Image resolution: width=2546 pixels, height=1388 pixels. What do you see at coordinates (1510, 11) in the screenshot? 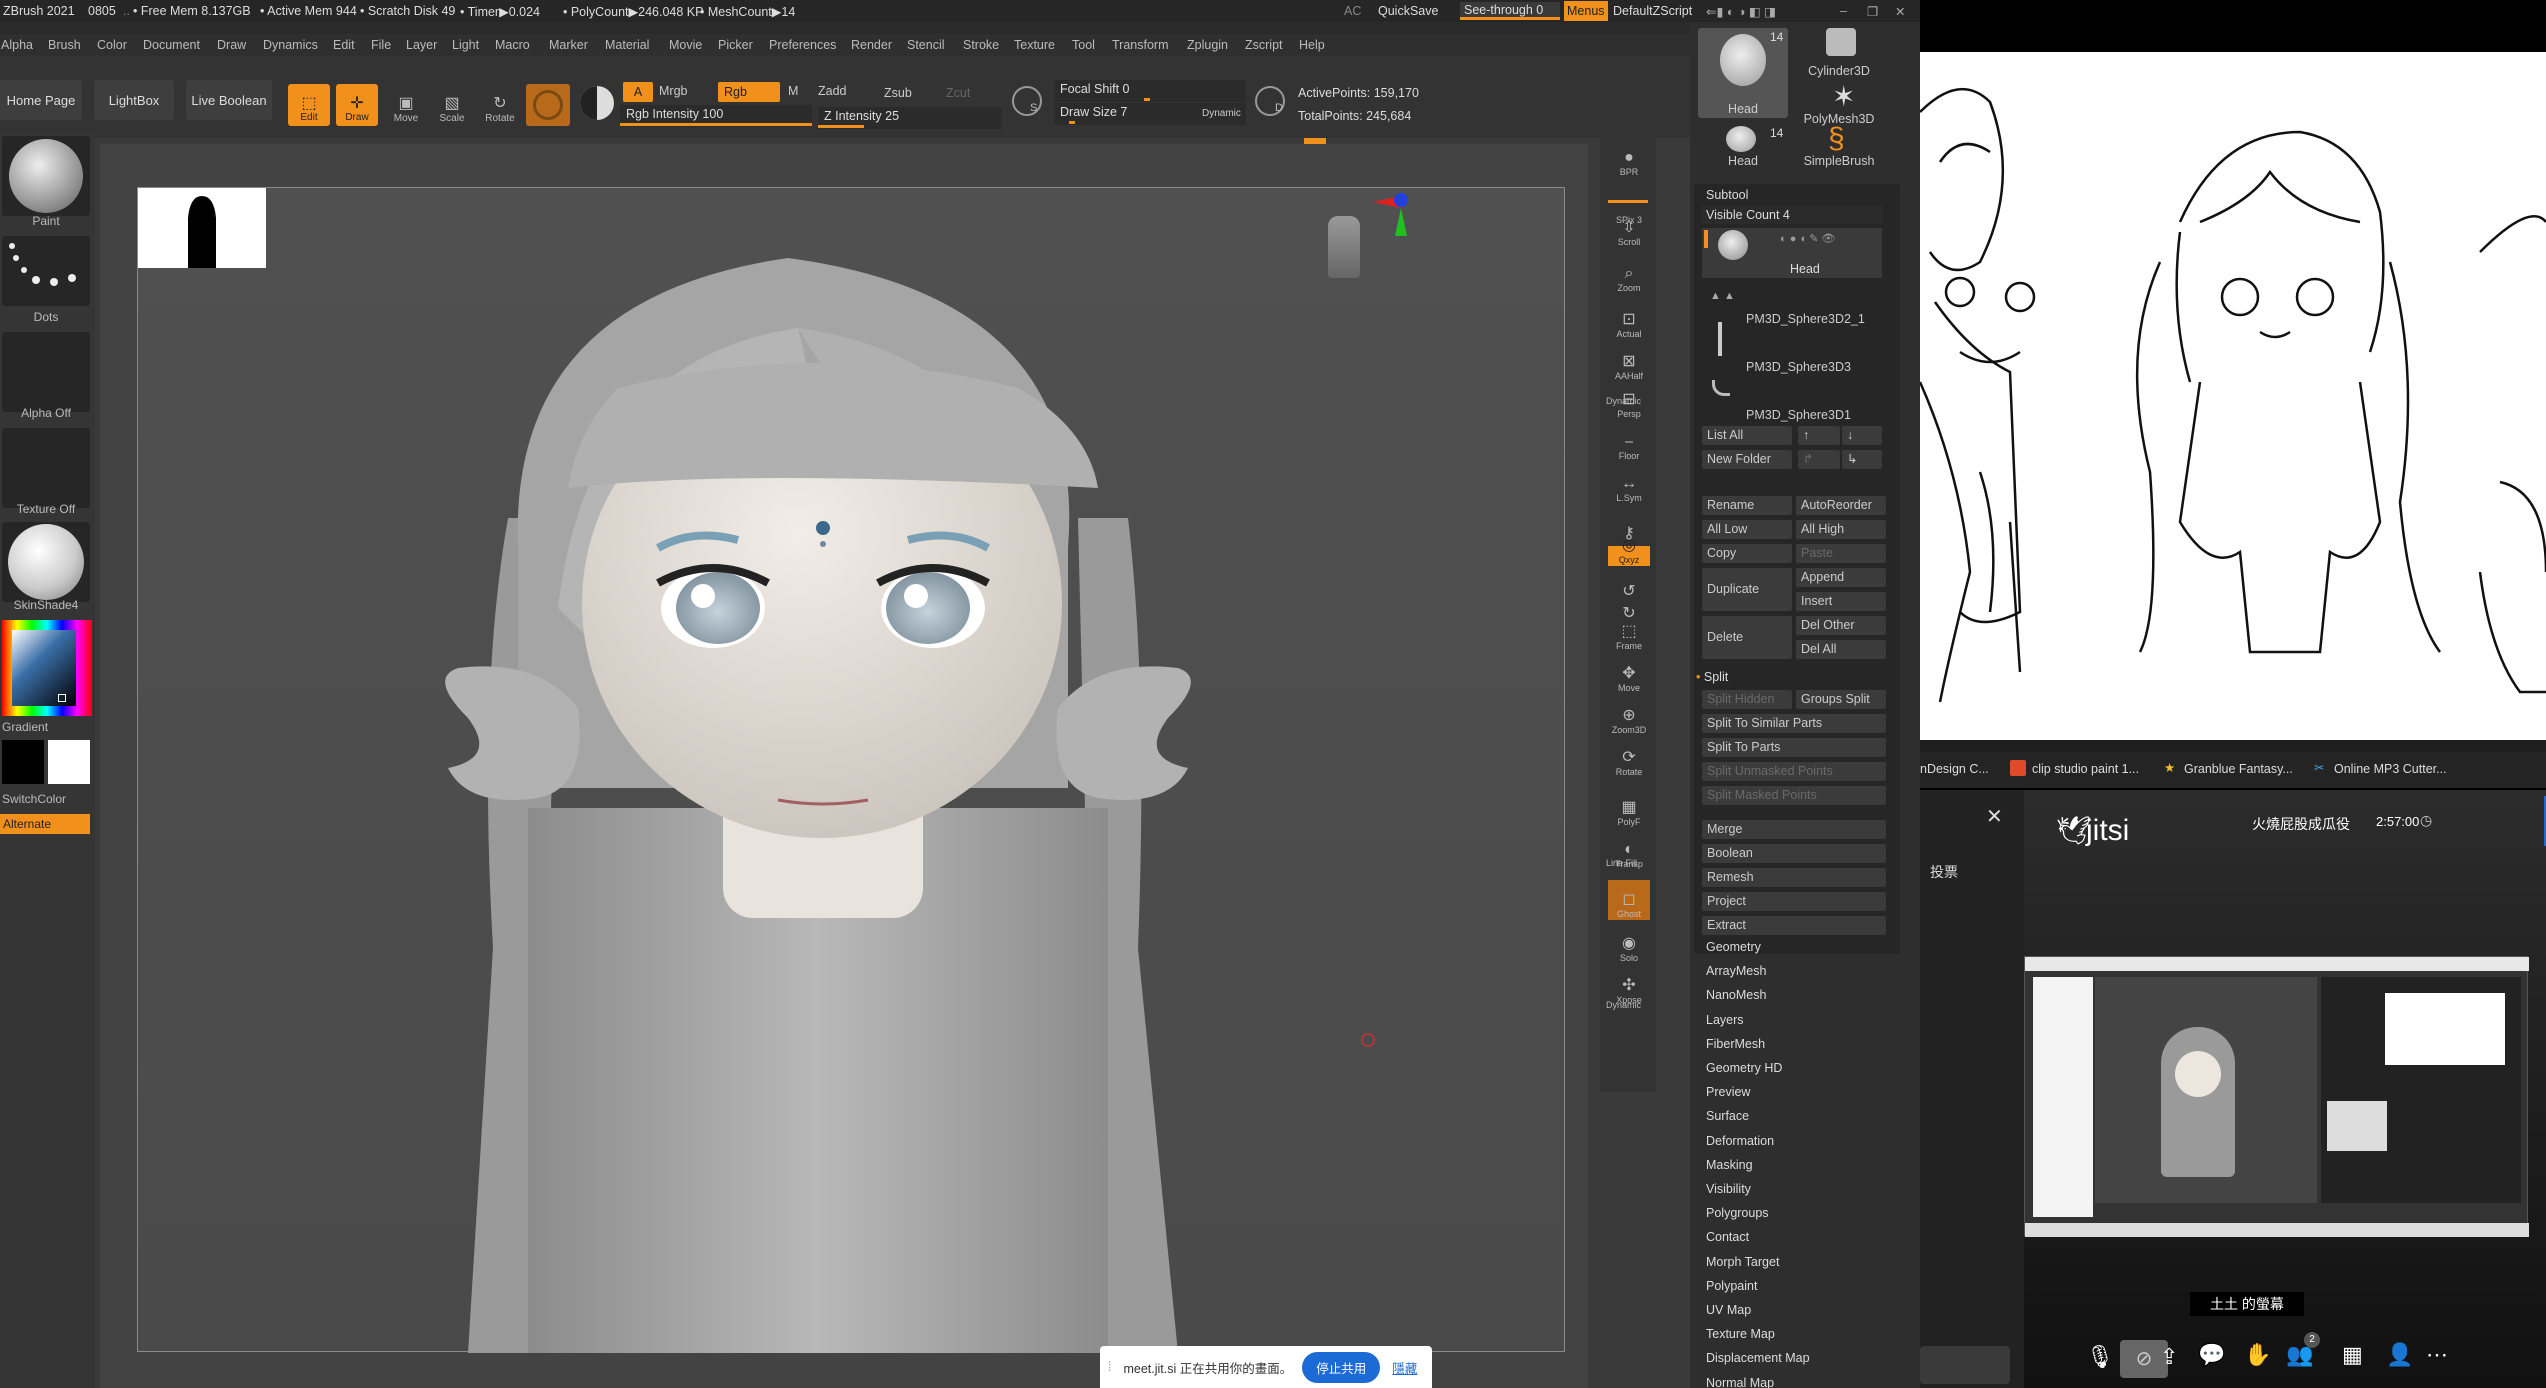
I see `see-through-slider: See-through 0` at bounding box center [1510, 11].